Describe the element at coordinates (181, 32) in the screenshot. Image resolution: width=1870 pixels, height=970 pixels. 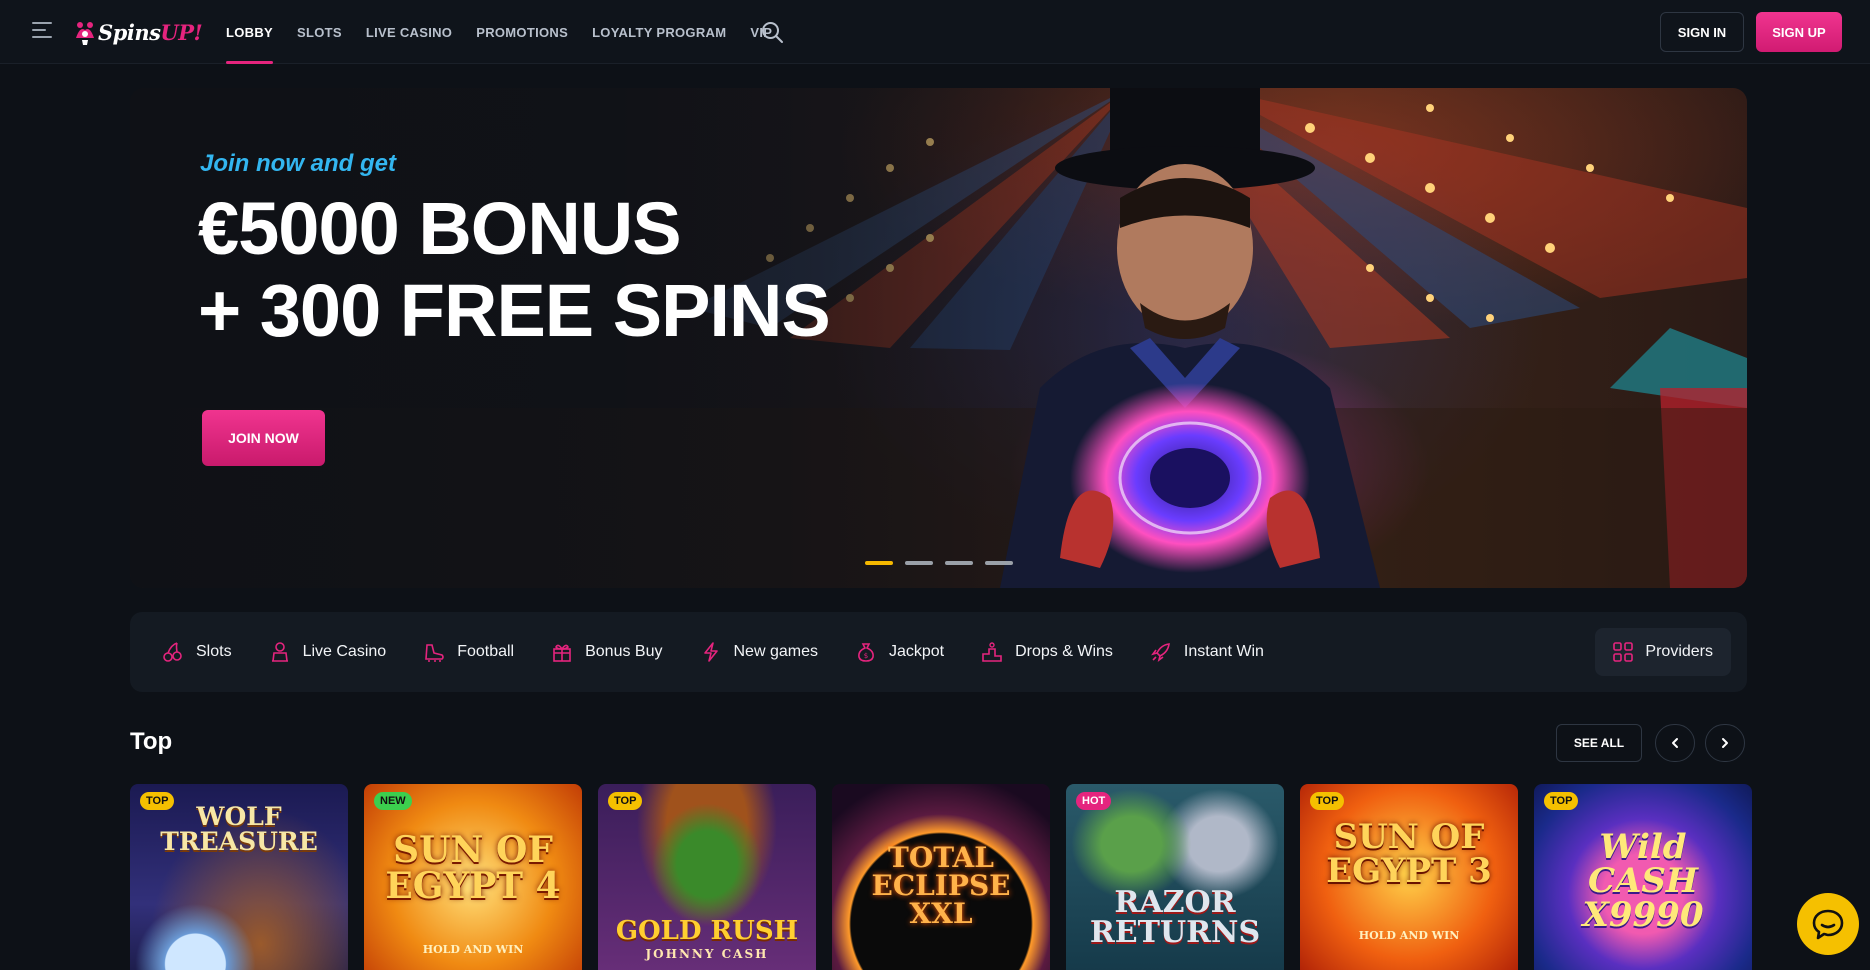
I see `logo-text-up: UP!` at that location.